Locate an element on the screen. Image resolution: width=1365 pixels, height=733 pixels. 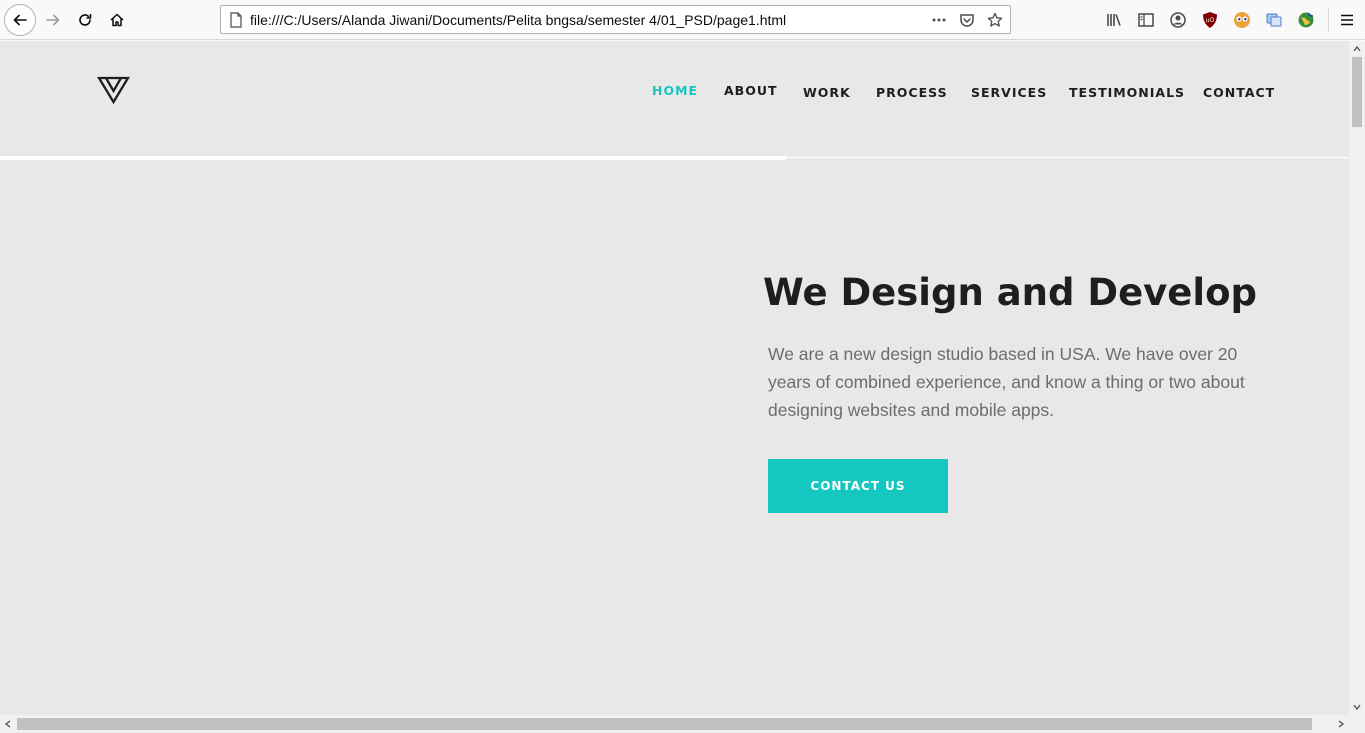
header-divider is located at coordinates (393, 158).